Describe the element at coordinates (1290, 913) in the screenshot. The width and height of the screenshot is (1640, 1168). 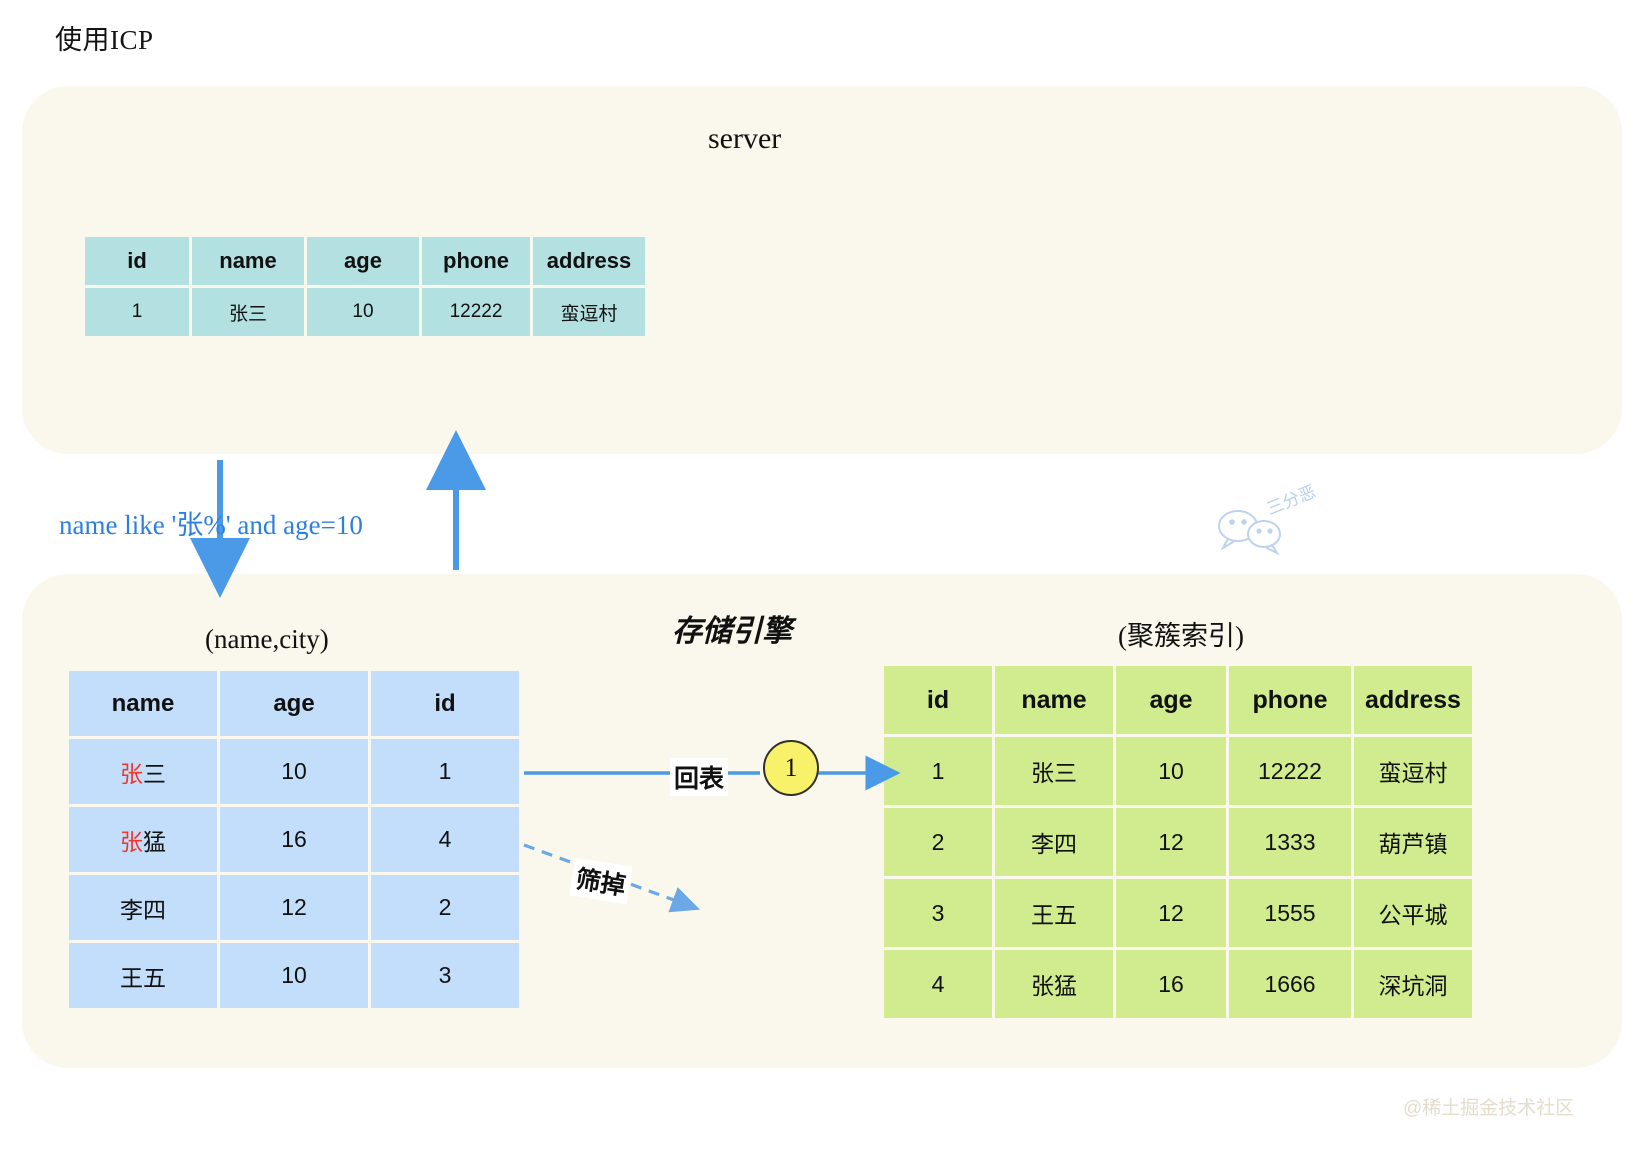
I see `cell-phone: 1555` at that location.